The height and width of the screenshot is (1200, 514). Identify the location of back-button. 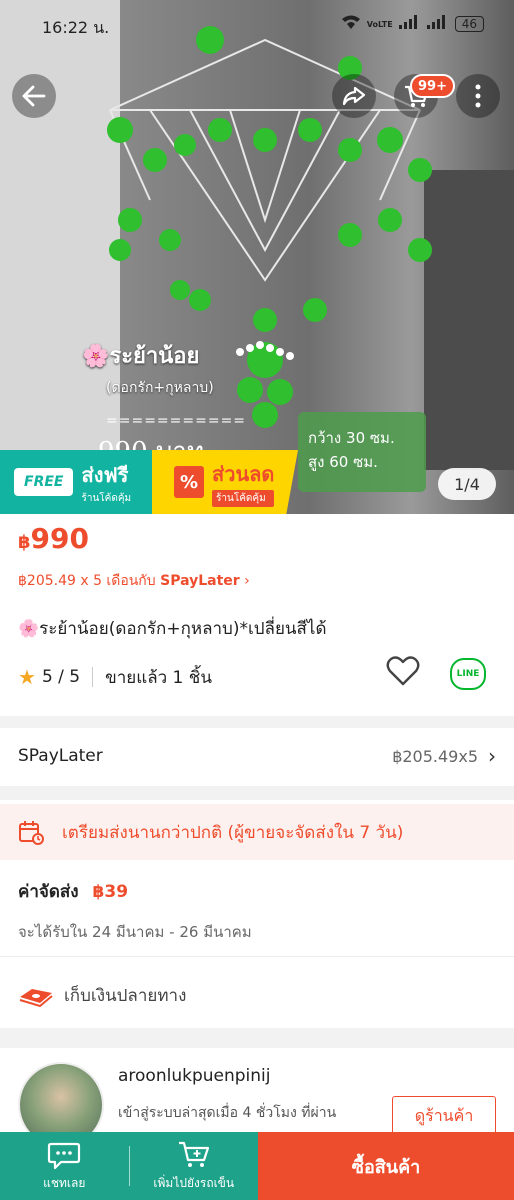
(34, 96).